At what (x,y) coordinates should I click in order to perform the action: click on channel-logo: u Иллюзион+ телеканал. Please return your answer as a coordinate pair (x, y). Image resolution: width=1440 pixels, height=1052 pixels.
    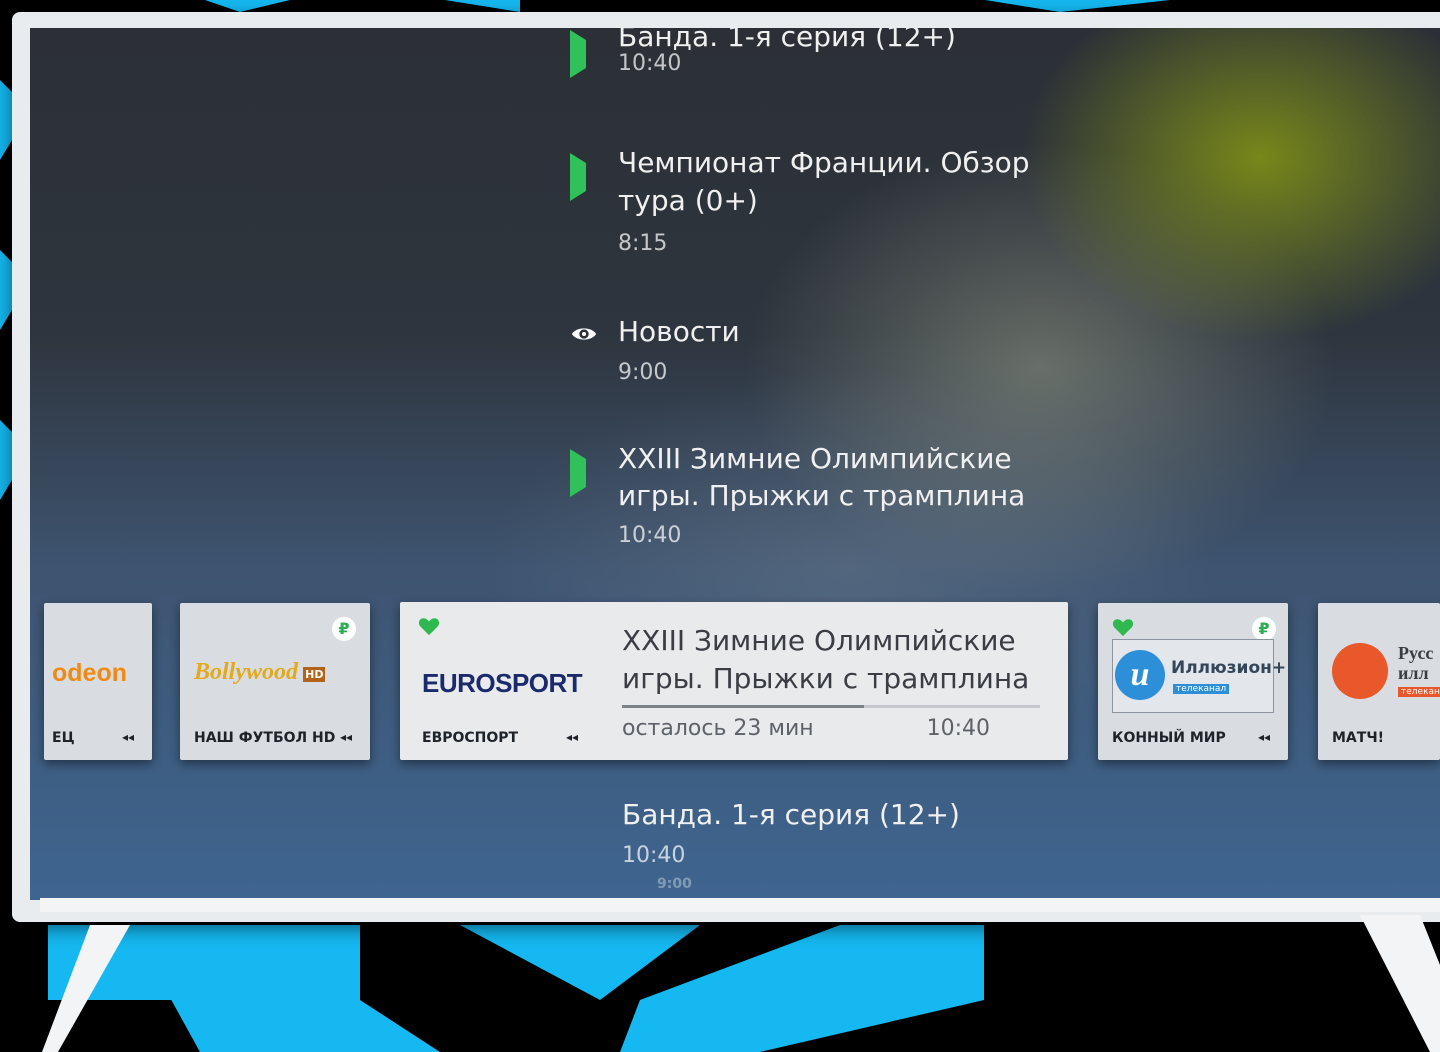
    Looking at the image, I should click on (1199, 676).